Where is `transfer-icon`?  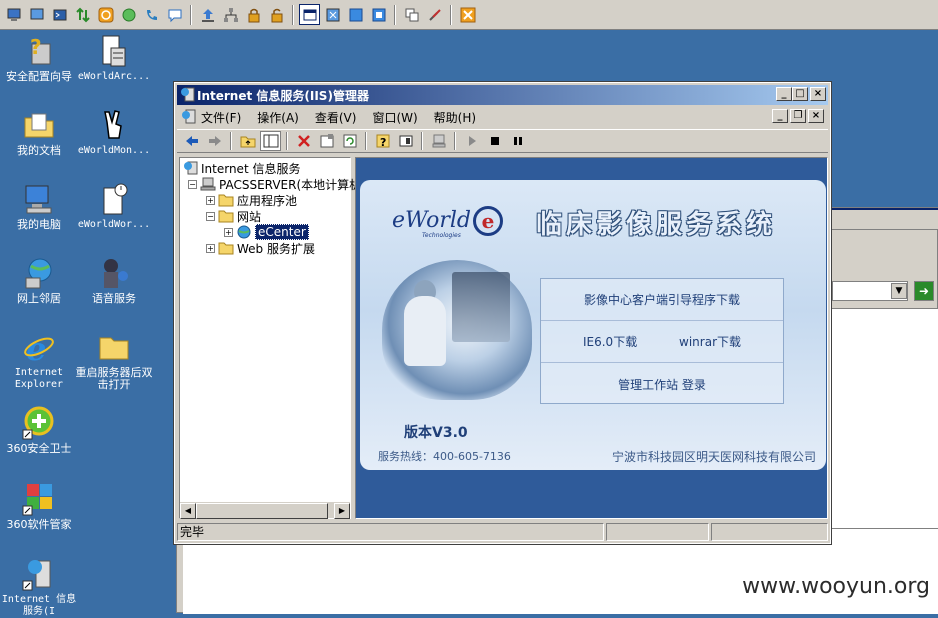 transfer-icon is located at coordinates (82, 14).